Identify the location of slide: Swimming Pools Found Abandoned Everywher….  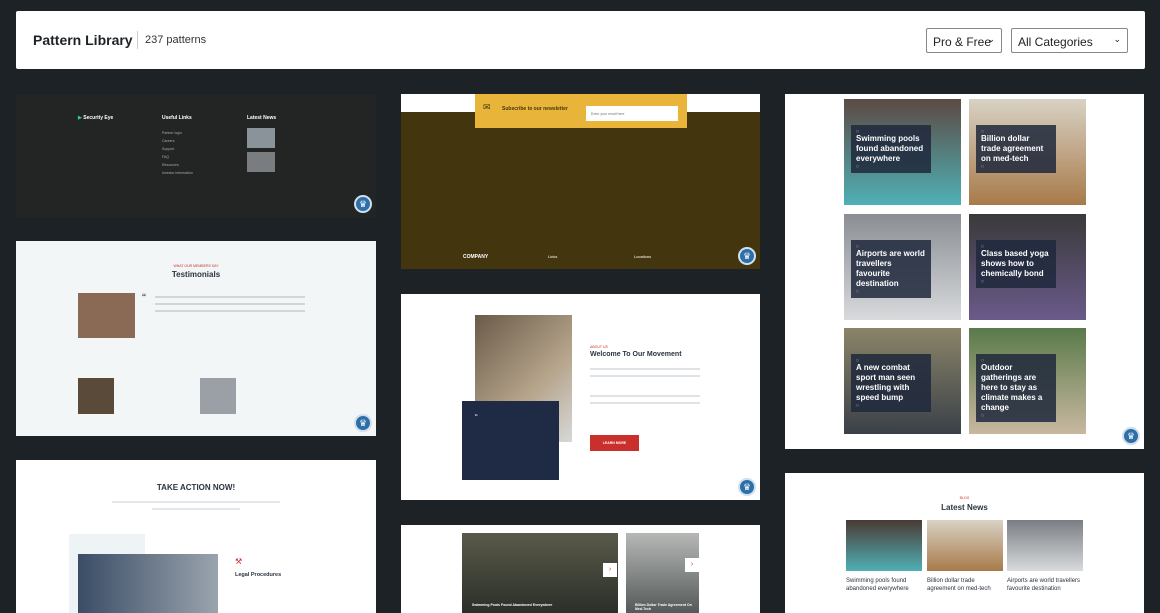
(540, 573).